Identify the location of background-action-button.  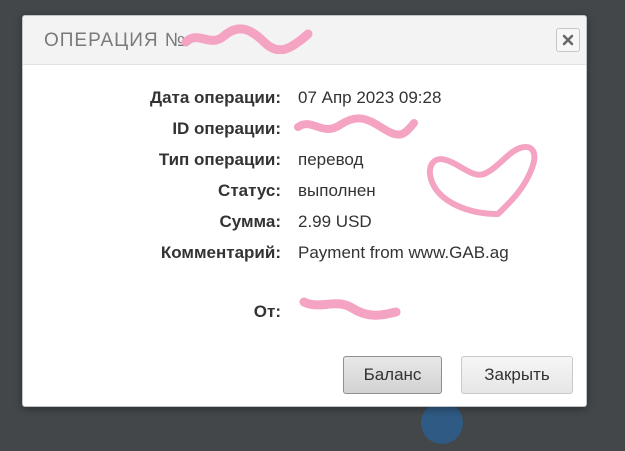
(442, 423).